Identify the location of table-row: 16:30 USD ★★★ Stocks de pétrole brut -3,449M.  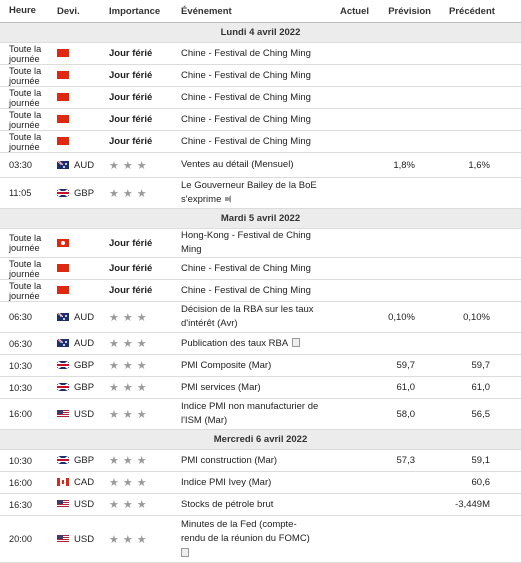
(260, 504).